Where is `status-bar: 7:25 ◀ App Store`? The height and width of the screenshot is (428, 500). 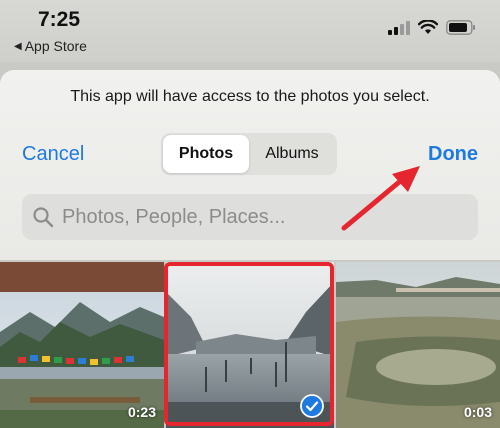
status-bar: 7:25 ◀ App Store is located at coordinates (250, 31).